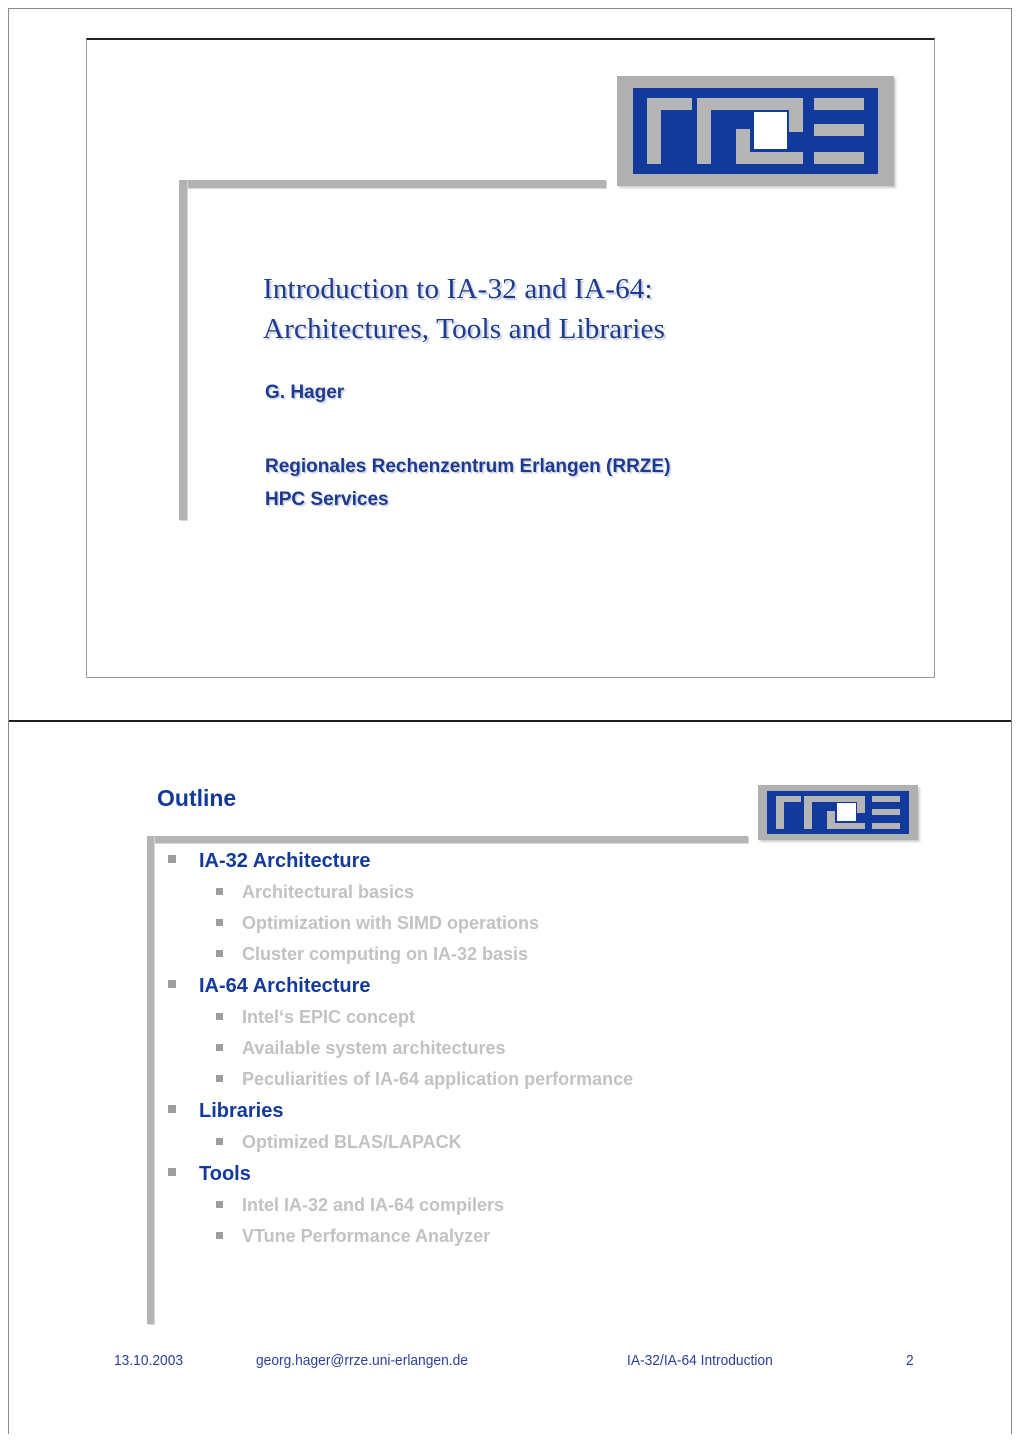 The height and width of the screenshot is (1442, 1020). Describe the element at coordinates (392, 184) in the screenshot. I see `title-rule-horizontal` at that location.